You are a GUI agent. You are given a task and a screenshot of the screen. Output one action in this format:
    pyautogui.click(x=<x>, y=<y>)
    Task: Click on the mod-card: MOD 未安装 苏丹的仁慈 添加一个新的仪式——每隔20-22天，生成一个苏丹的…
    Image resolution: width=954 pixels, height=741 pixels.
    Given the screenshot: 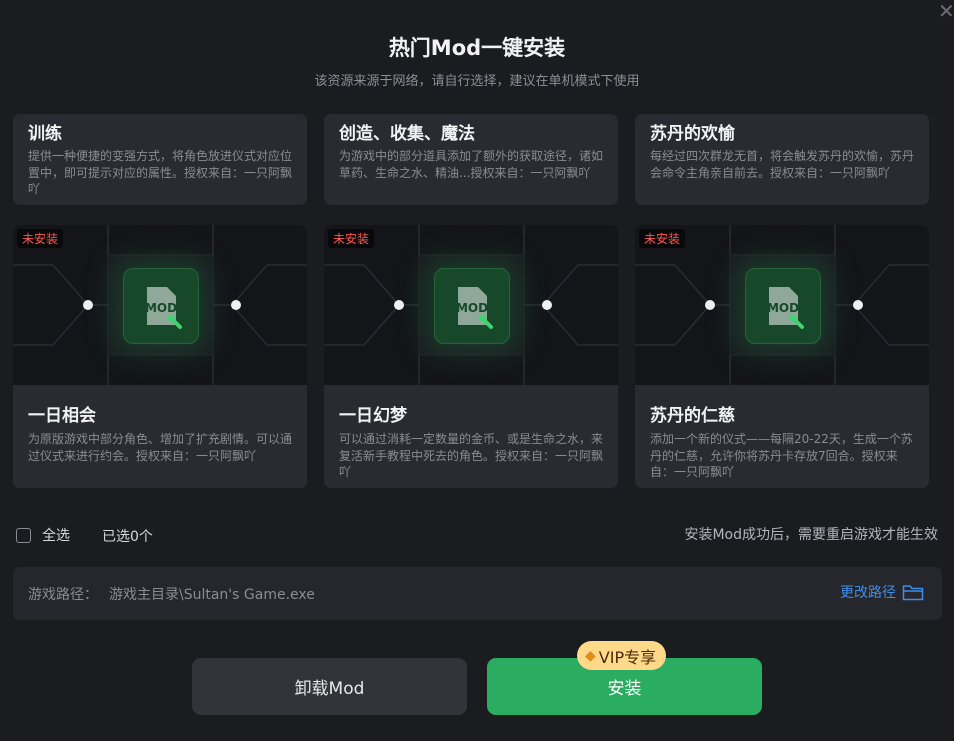 What is the action you would take?
    pyautogui.click(x=782, y=356)
    